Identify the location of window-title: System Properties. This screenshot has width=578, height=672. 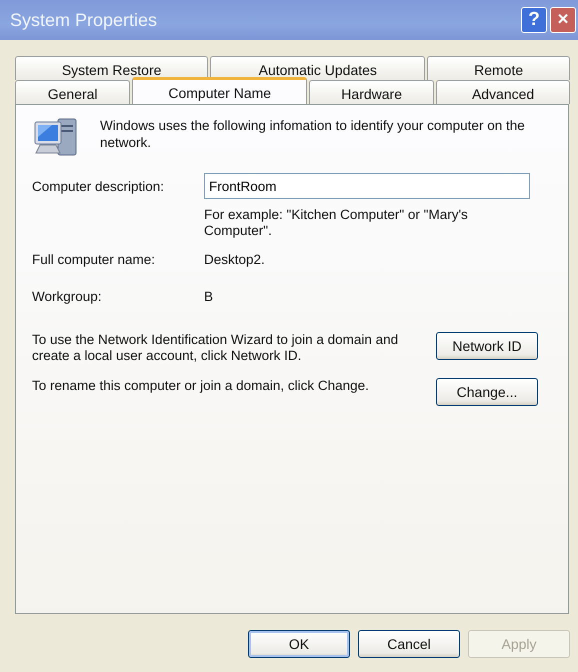
(84, 20).